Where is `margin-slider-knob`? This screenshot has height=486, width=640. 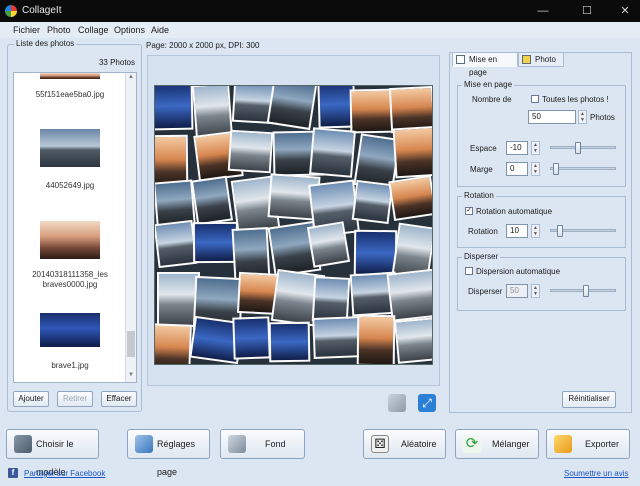
margin-slider-knob is located at coordinates (556, 169).